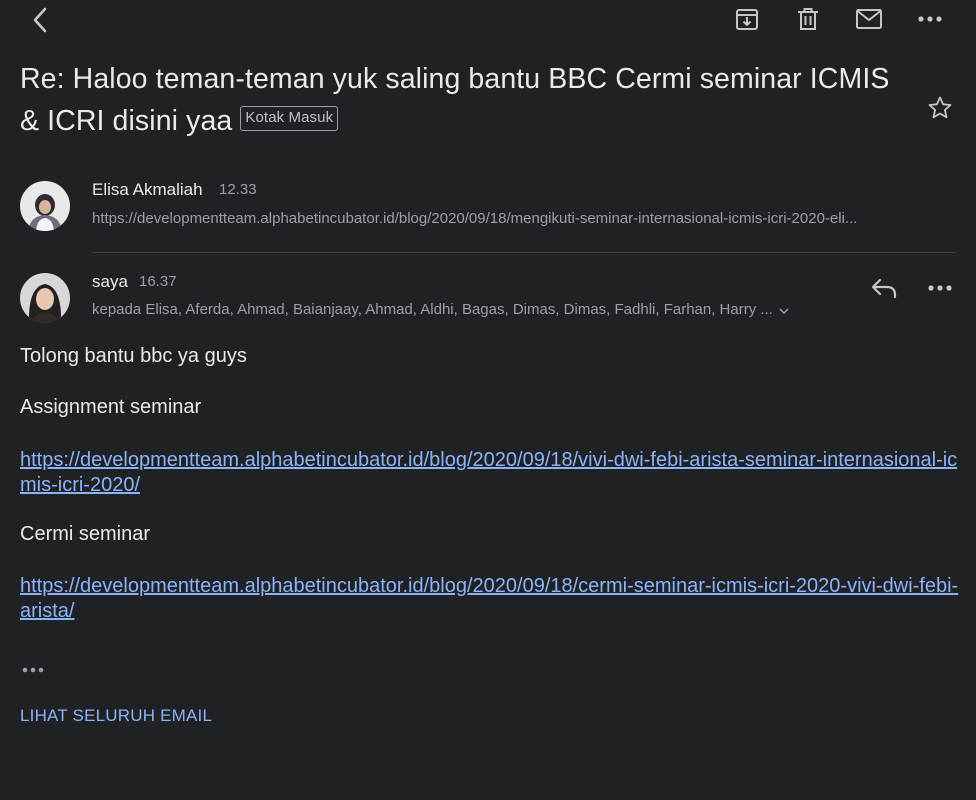  What do you see at coordinates (85, 534) in the screenshot?
I see `message-body-heading: Cermi seminar` at bounding box center [85, 534].